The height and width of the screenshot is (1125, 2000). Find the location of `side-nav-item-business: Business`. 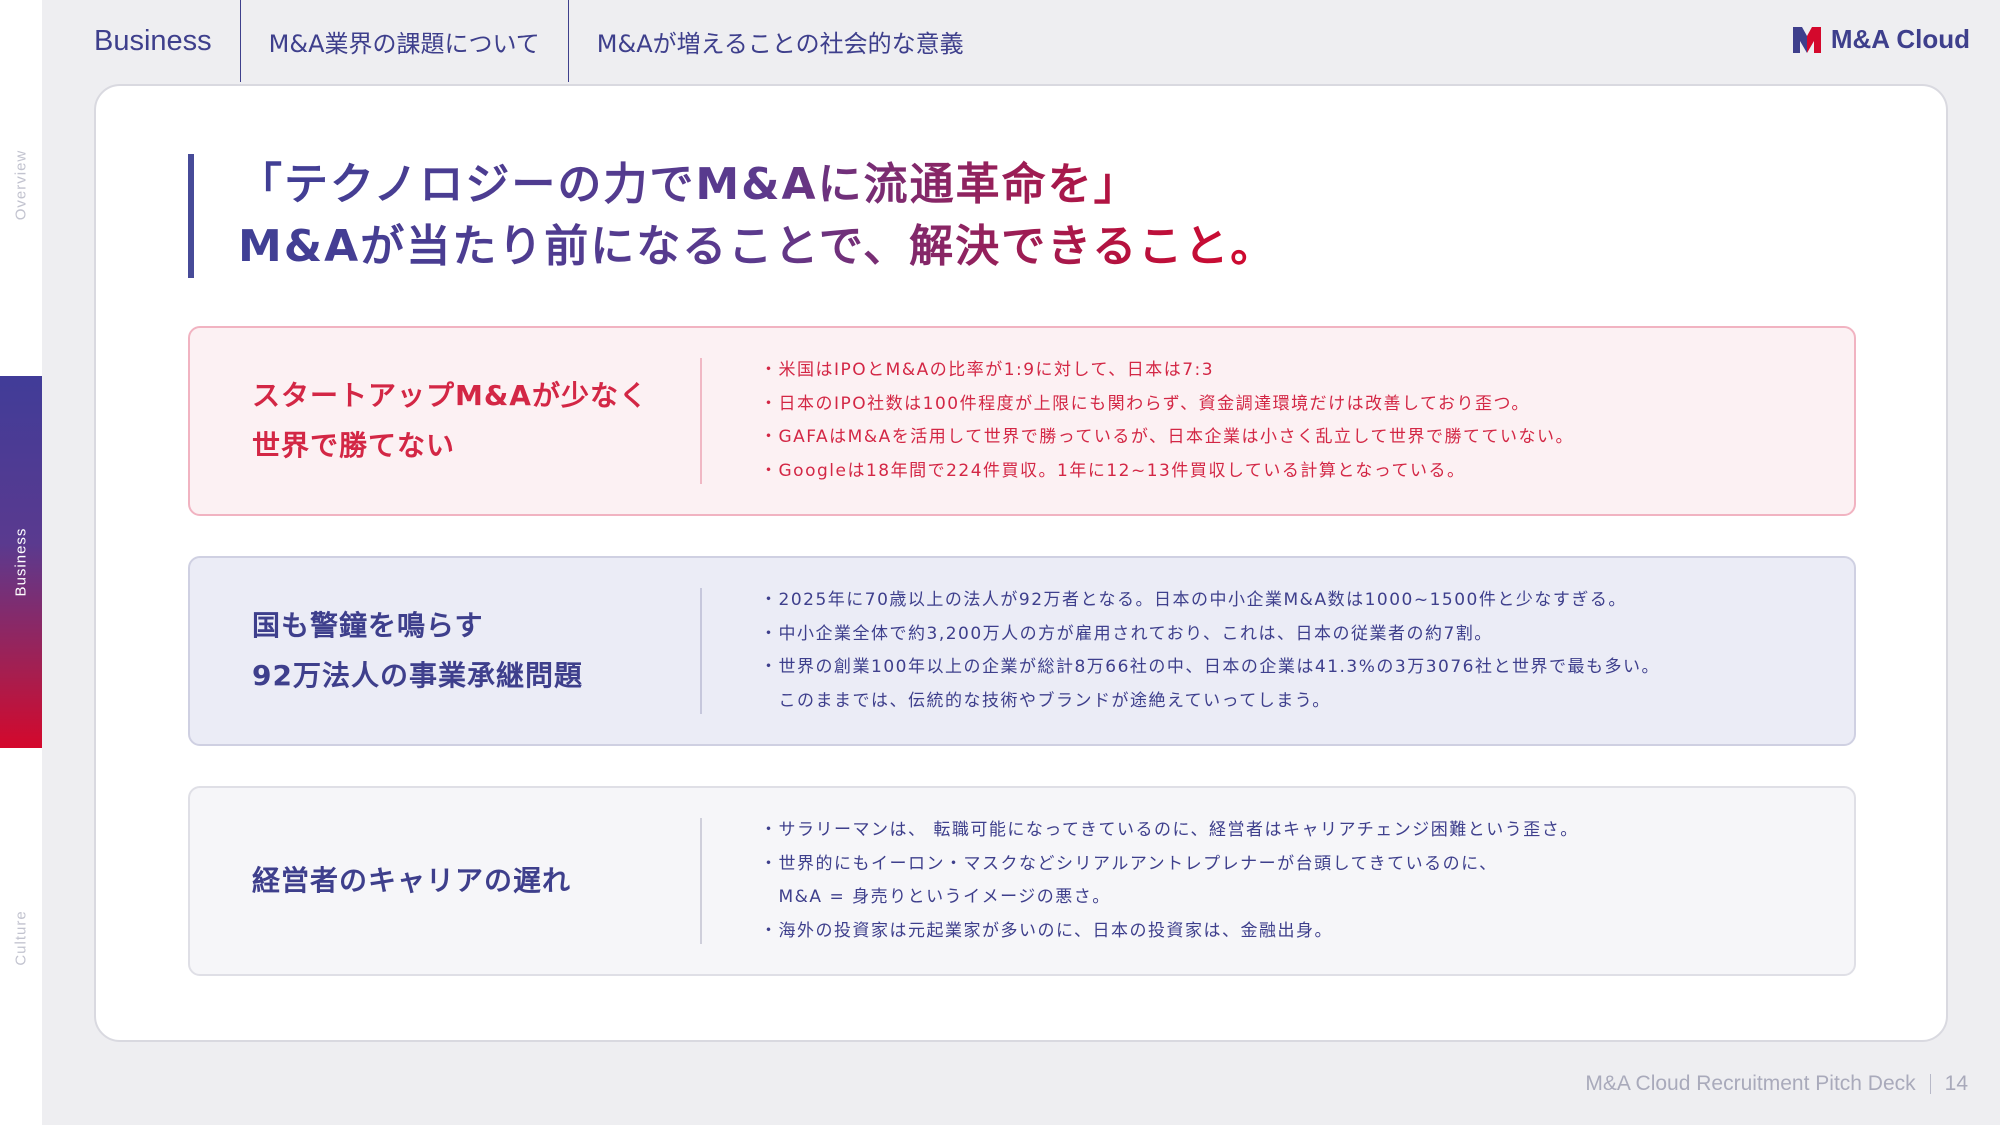

side-nav-item-business: Business is located at coordinates (21, 562).